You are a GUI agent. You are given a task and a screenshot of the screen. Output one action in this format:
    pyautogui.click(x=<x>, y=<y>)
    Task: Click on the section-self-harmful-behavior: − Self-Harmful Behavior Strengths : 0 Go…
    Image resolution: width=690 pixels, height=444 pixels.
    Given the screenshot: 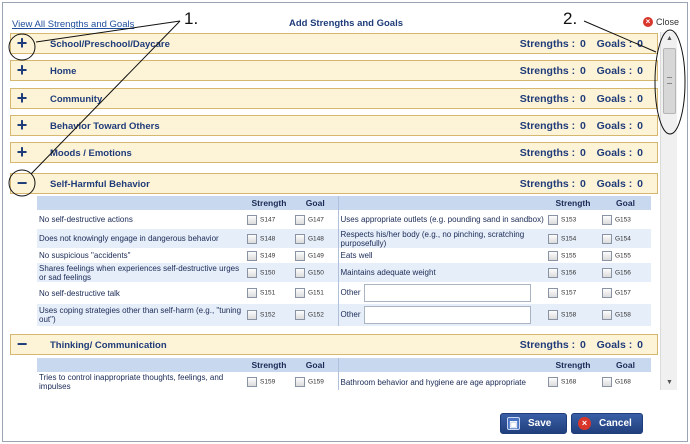 What is the action you would take?
    pyautogui.click(x=334, y=183)
    